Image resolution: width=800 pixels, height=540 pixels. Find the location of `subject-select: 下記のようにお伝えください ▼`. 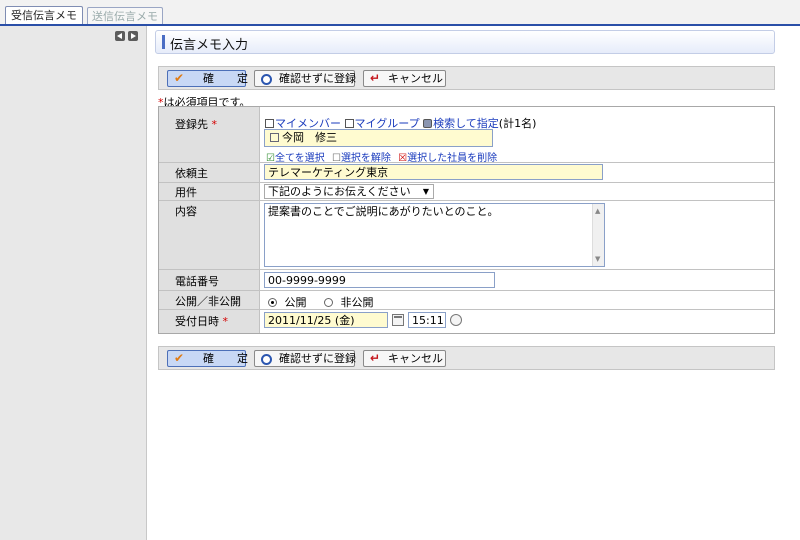

subject-select: 下記のようにお伝えください ▼ is located at coordinates (349, 191).